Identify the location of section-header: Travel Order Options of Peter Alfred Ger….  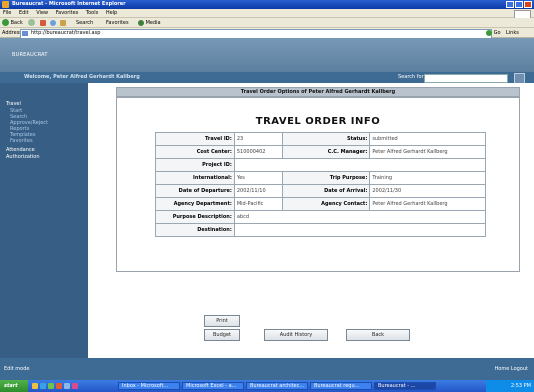
(318, 92).